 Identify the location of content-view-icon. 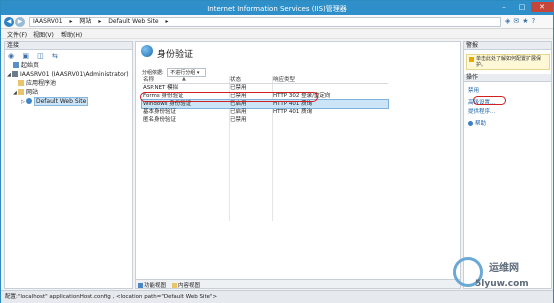
(174, 285).